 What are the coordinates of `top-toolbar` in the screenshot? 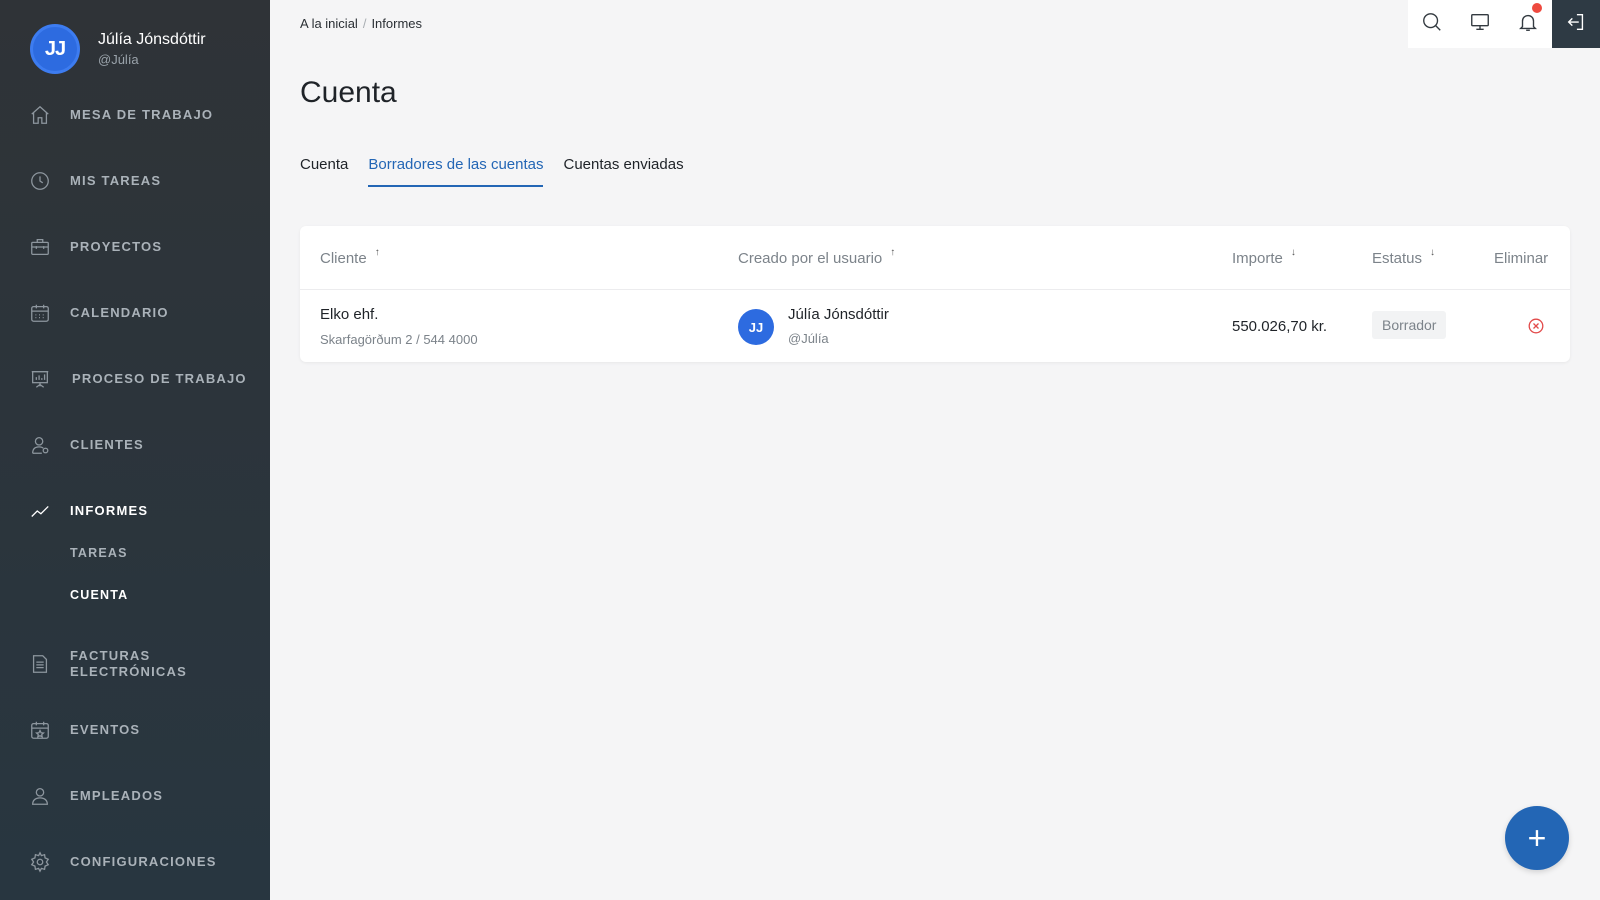 It's located at (1504, 24).